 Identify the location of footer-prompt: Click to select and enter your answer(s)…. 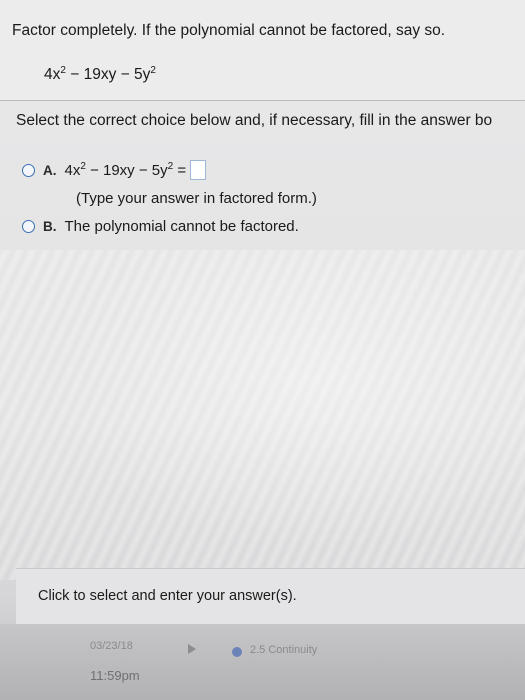
(167, 596).